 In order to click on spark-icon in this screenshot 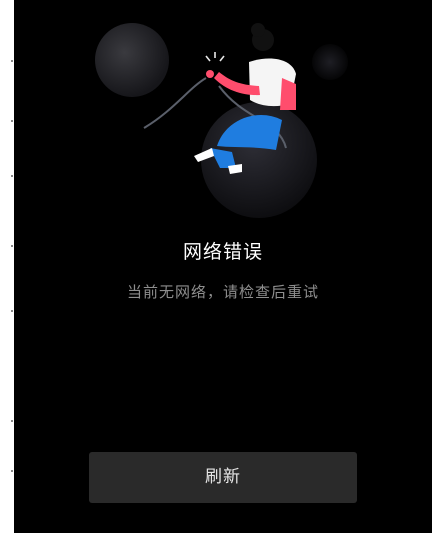, I will do `click(215, 57)`.